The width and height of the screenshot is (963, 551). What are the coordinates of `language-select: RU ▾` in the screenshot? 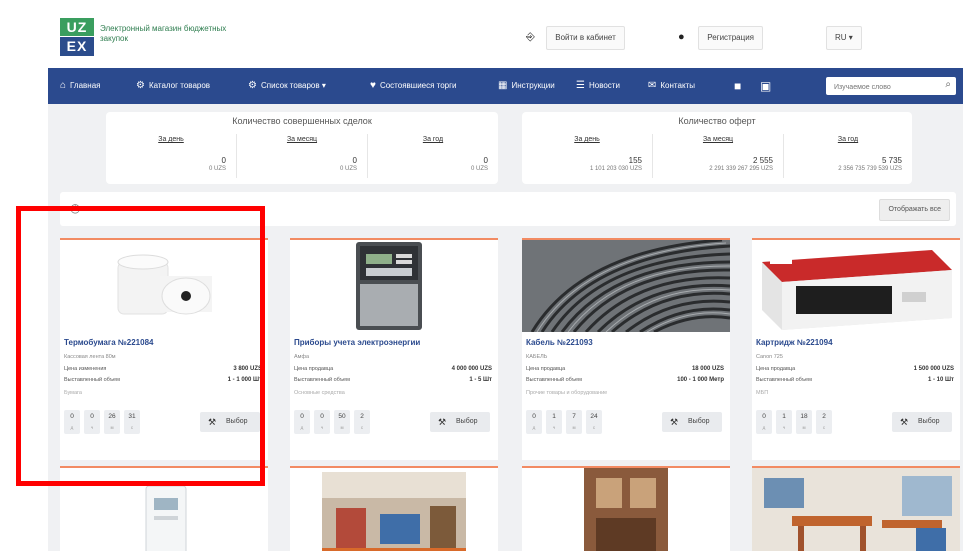 It's located at (844, 38).